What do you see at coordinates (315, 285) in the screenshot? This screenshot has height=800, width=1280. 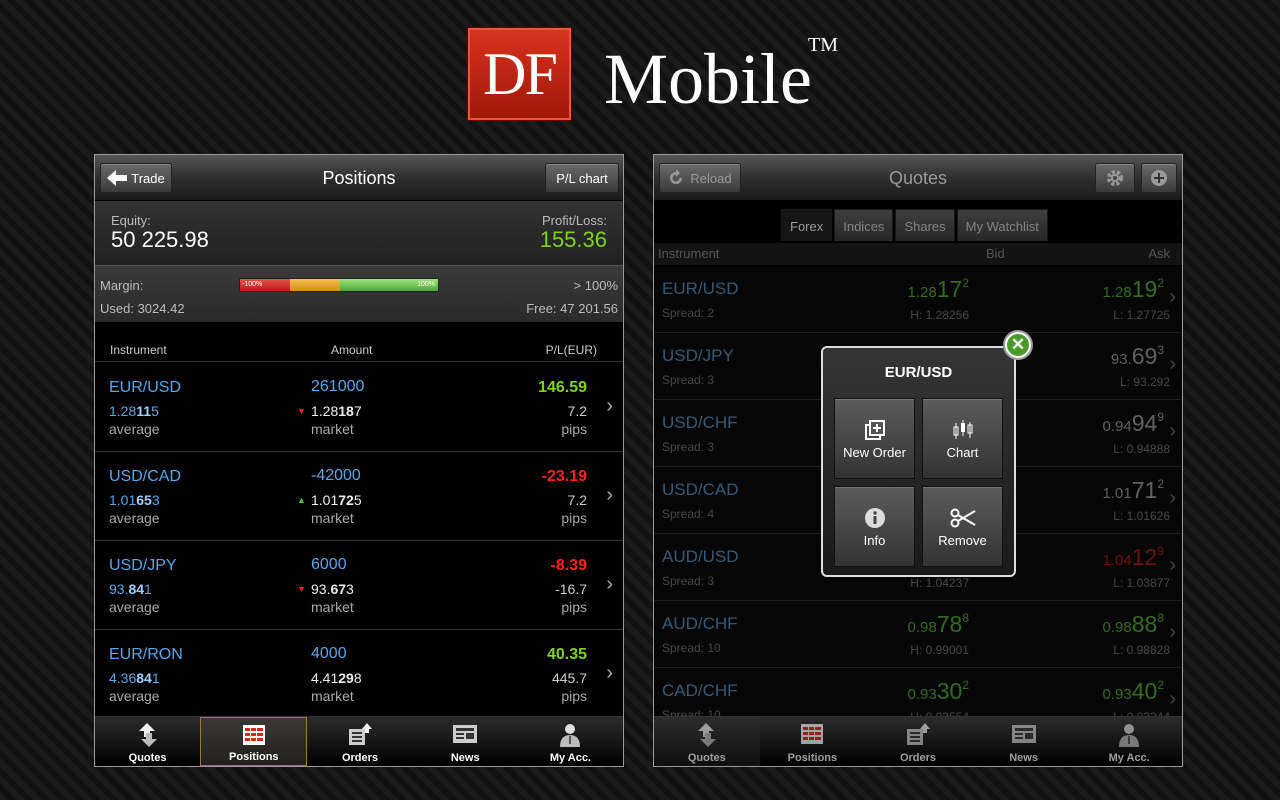 I see `margin-bar-orange` at bounding box center [315, 285].